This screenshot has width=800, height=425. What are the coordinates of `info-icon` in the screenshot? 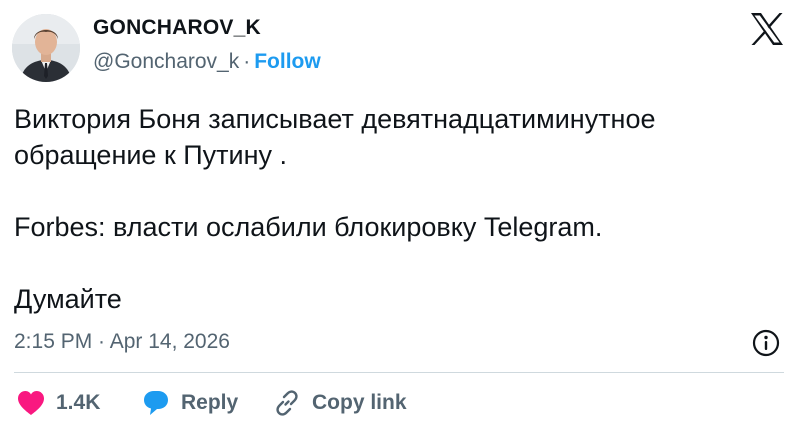 It's located at (766, 343).